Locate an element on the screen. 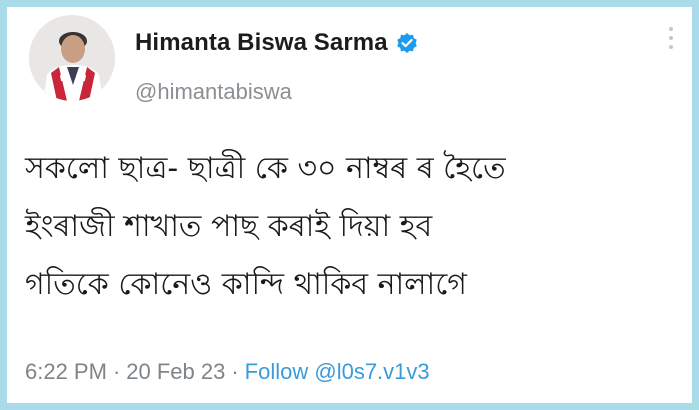 This screenshot has width=699, height=410. more-options-icon is located at coordinates (671, 38).